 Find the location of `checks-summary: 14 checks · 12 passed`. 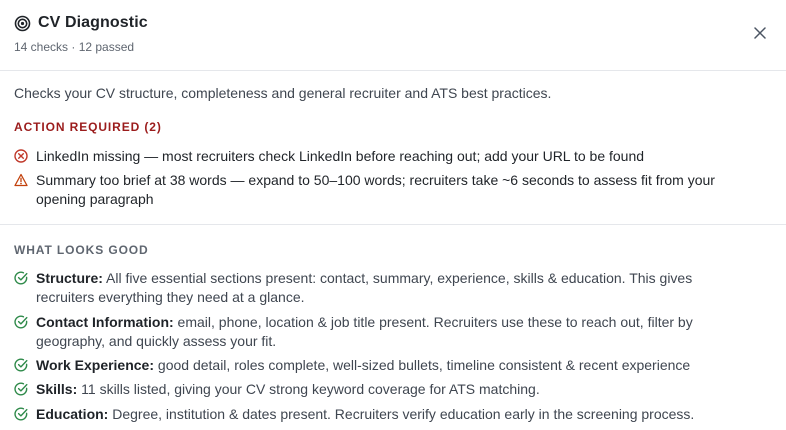

checks-summary: 14 checks · 12 passed is located at coordinates (74, 47).